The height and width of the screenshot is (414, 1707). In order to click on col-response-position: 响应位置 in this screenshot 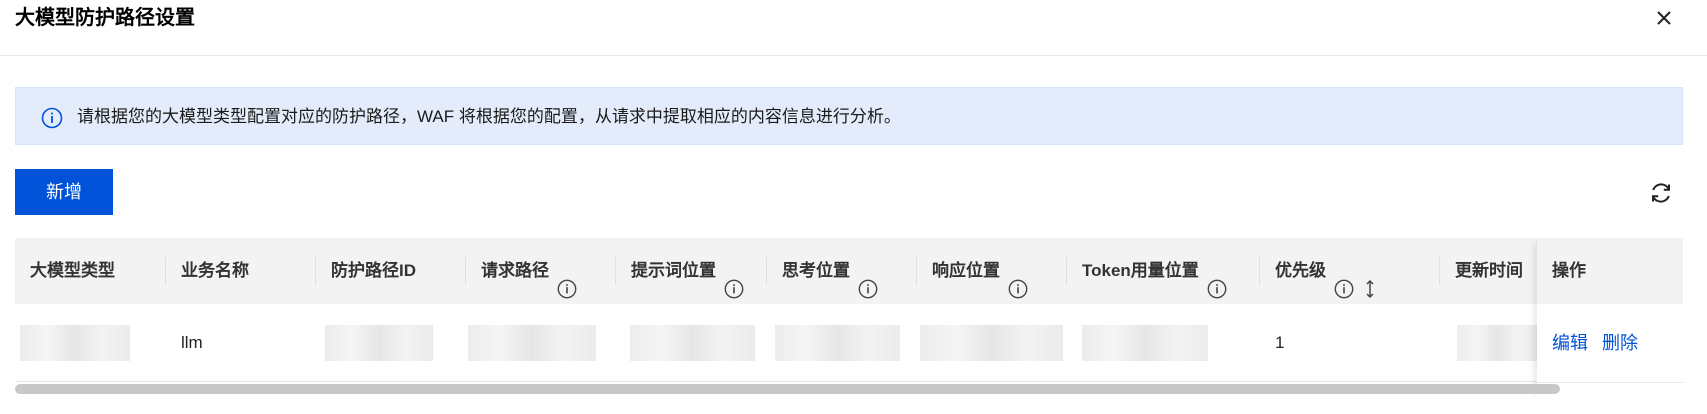, I will do `click(992, 271)`.